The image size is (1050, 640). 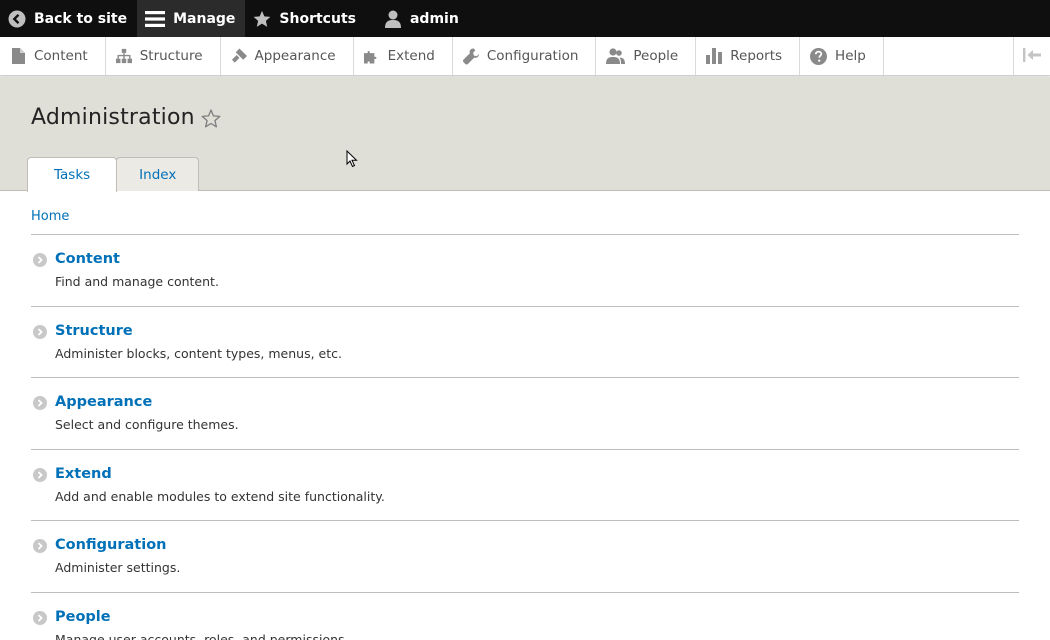 I want to click on tray-item-appearance: Appearance, so click(x=287, y=56).